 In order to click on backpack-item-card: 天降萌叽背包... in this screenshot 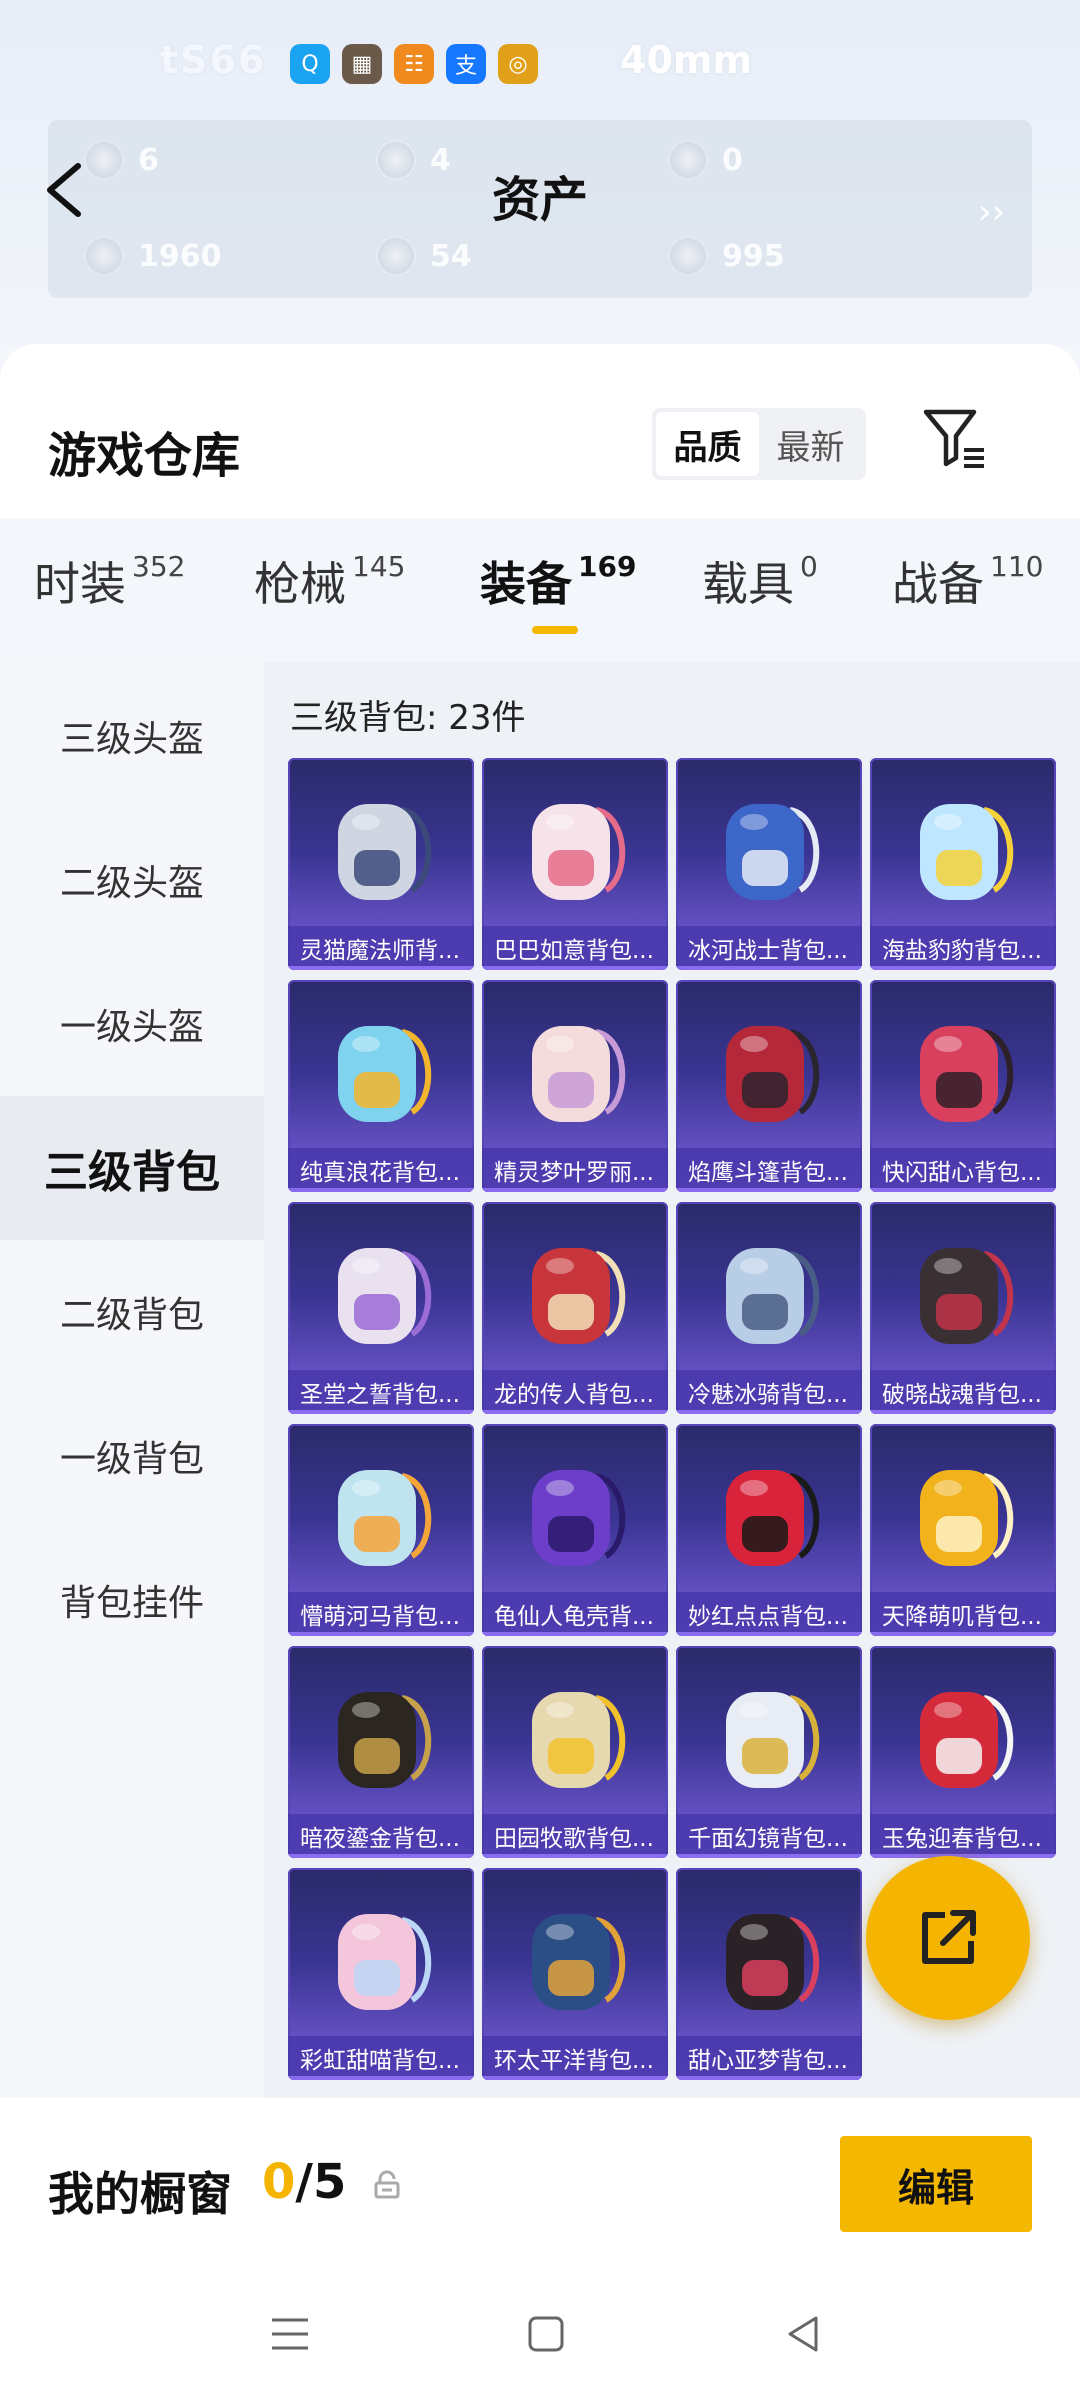, I will do `click(963, 1530)`.